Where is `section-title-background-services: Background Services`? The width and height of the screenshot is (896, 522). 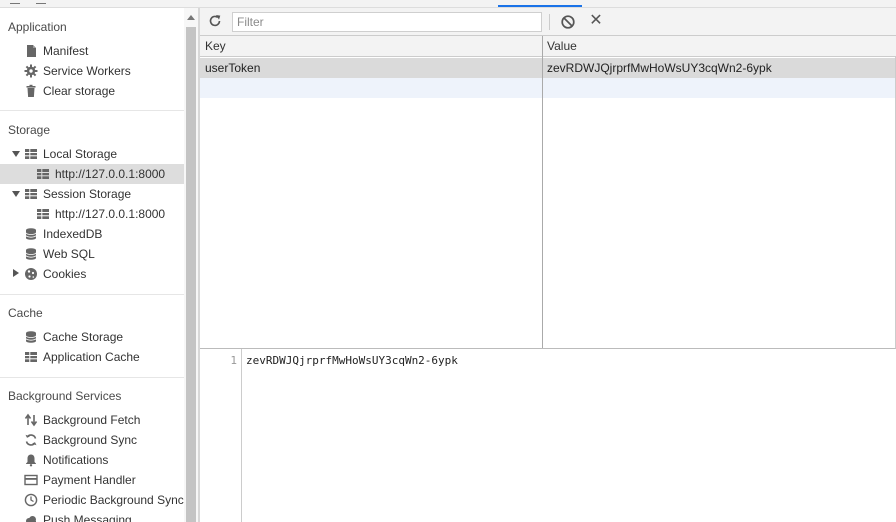
section-title-background-services: Background Services is located at coordinates (65, 396).